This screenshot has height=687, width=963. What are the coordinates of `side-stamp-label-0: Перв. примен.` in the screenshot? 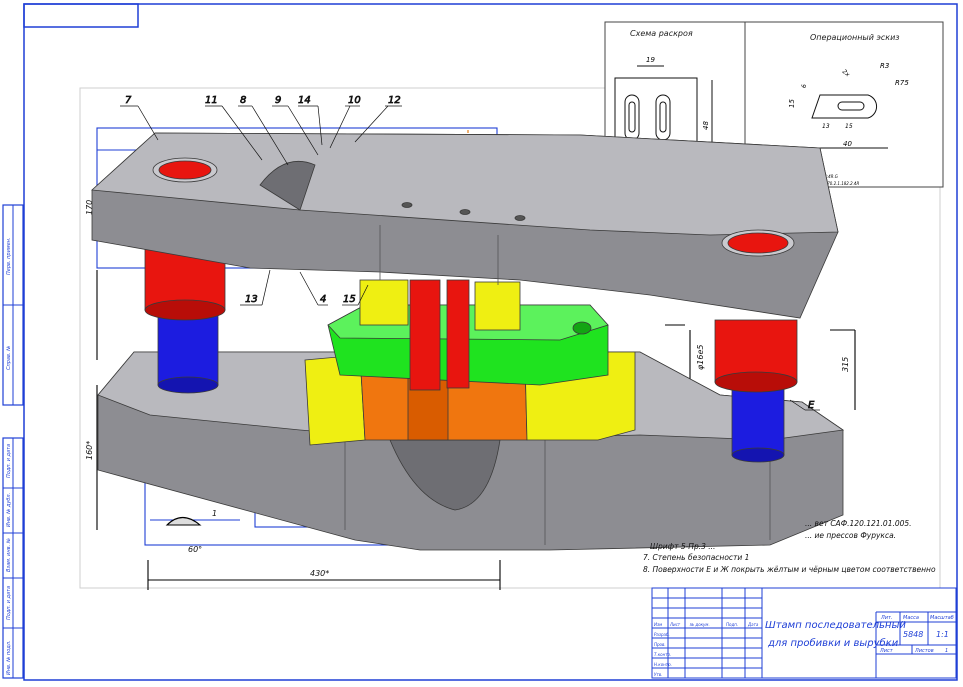 It's located at (9, 256).